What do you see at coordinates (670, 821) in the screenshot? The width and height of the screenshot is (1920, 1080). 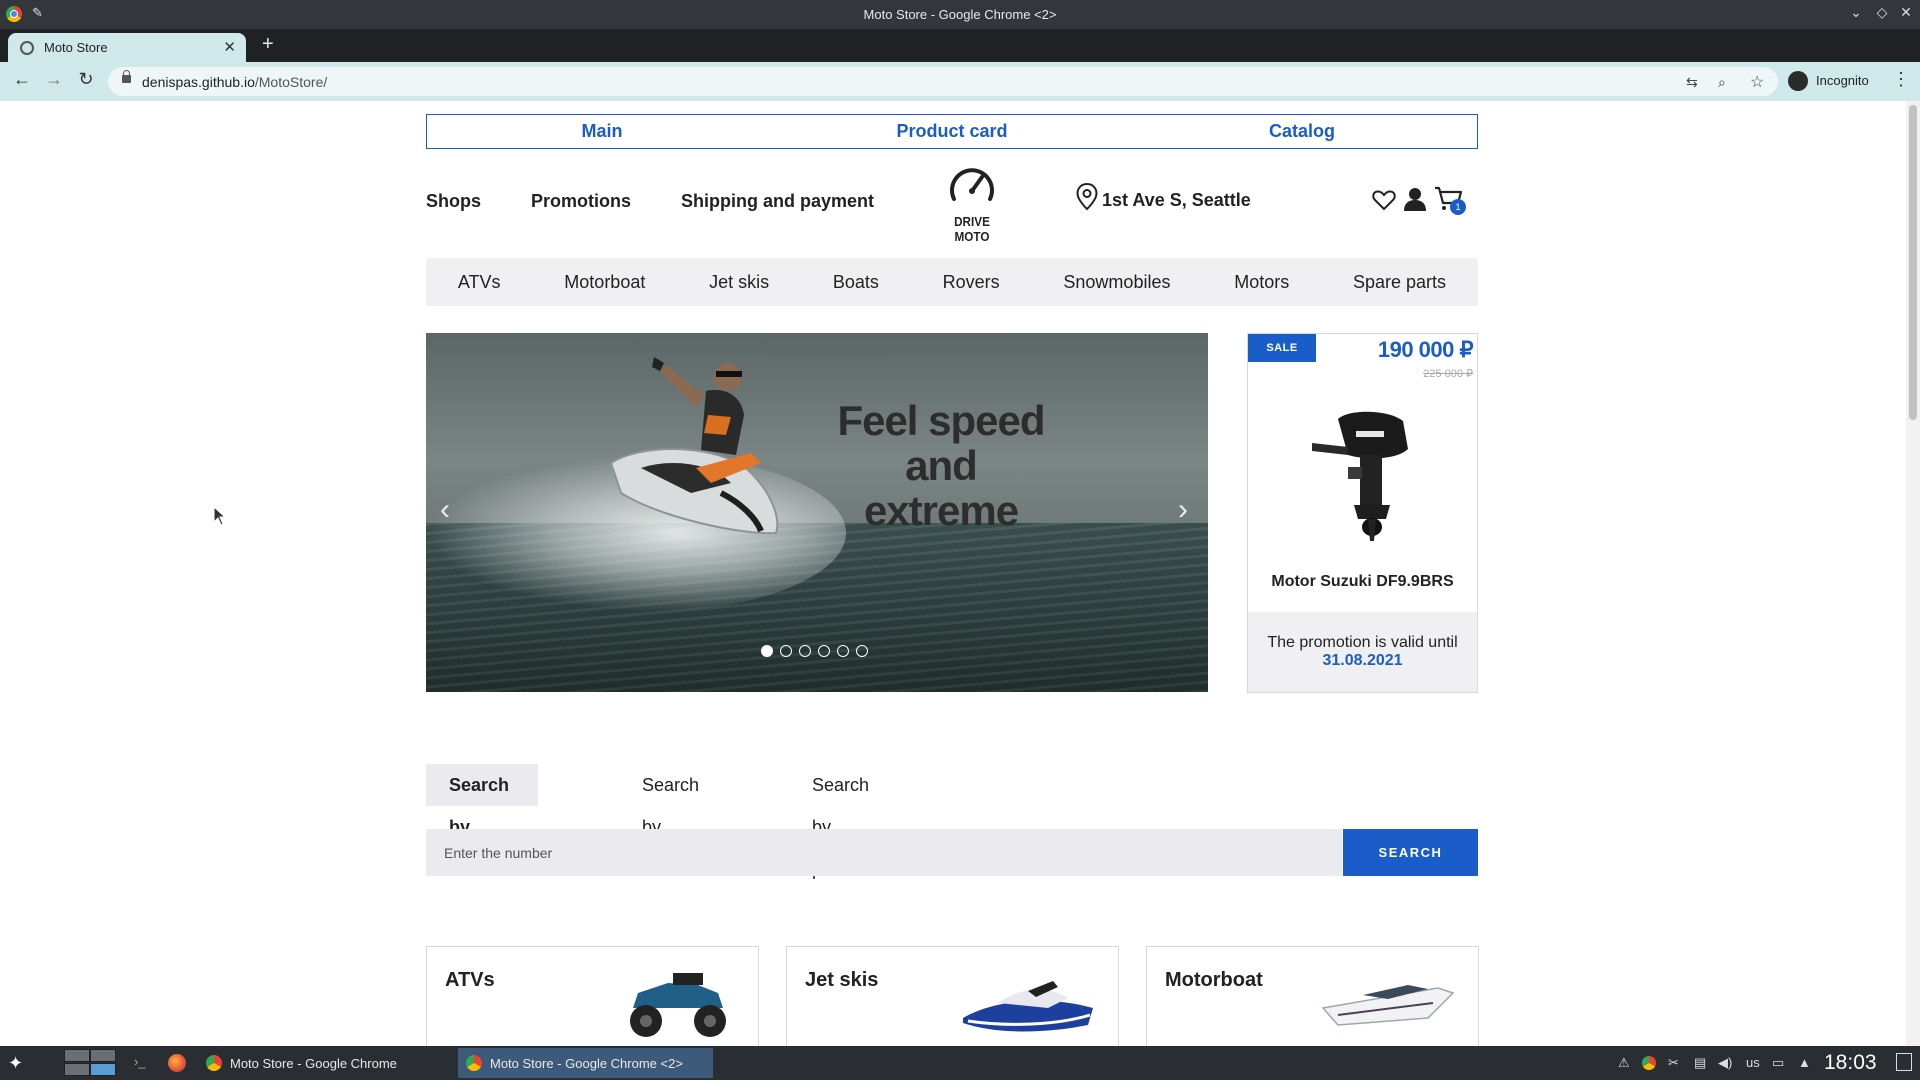 I see `tab-search-by-brand: Search by brand` at bounding box center [670, 821].